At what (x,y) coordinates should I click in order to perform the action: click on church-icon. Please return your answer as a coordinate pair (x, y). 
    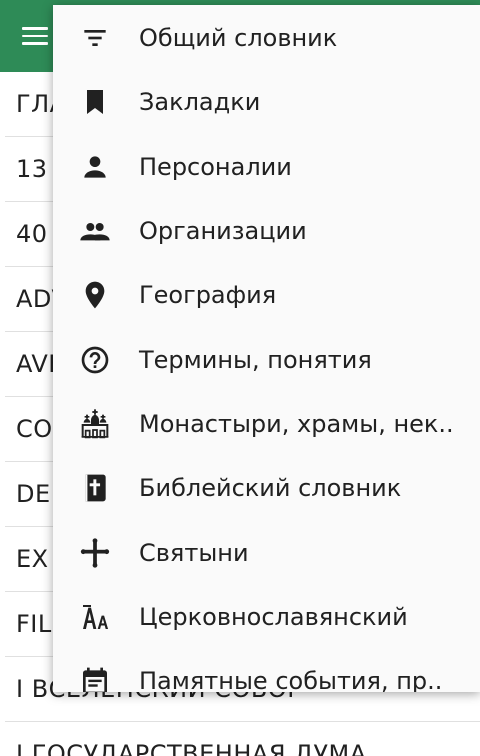
    Looking at the image, I should click on (95, 424).